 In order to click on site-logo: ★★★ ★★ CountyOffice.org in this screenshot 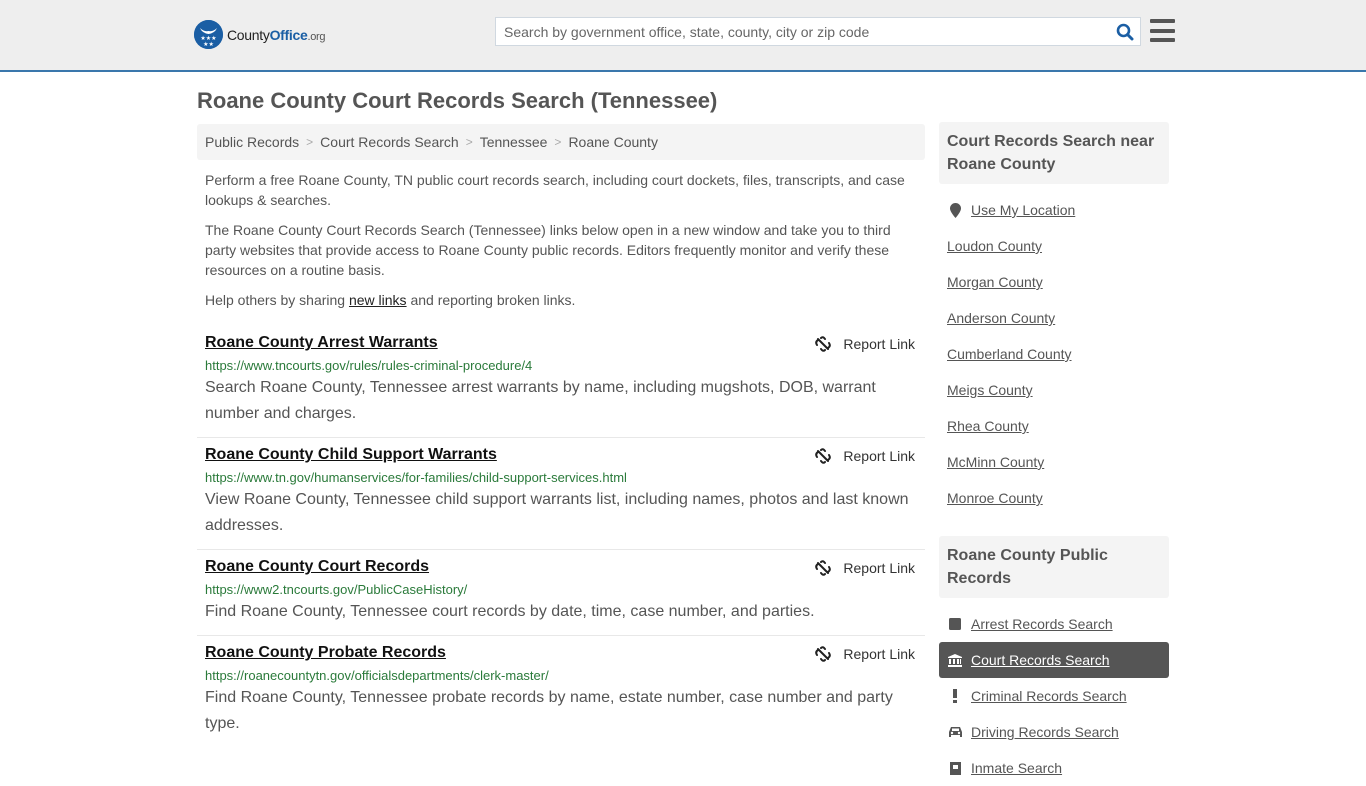, I will do `click(260, 34)`.